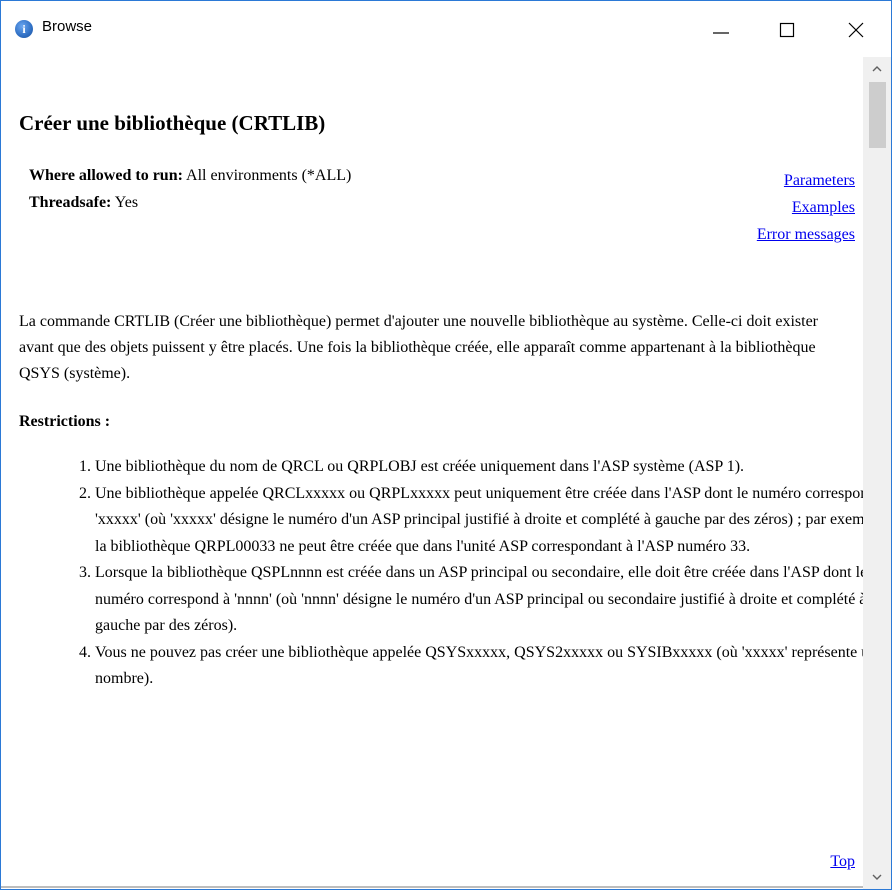 The image size is (892, 890). I want to click on scrollbar-thumb, so click(877, 115).